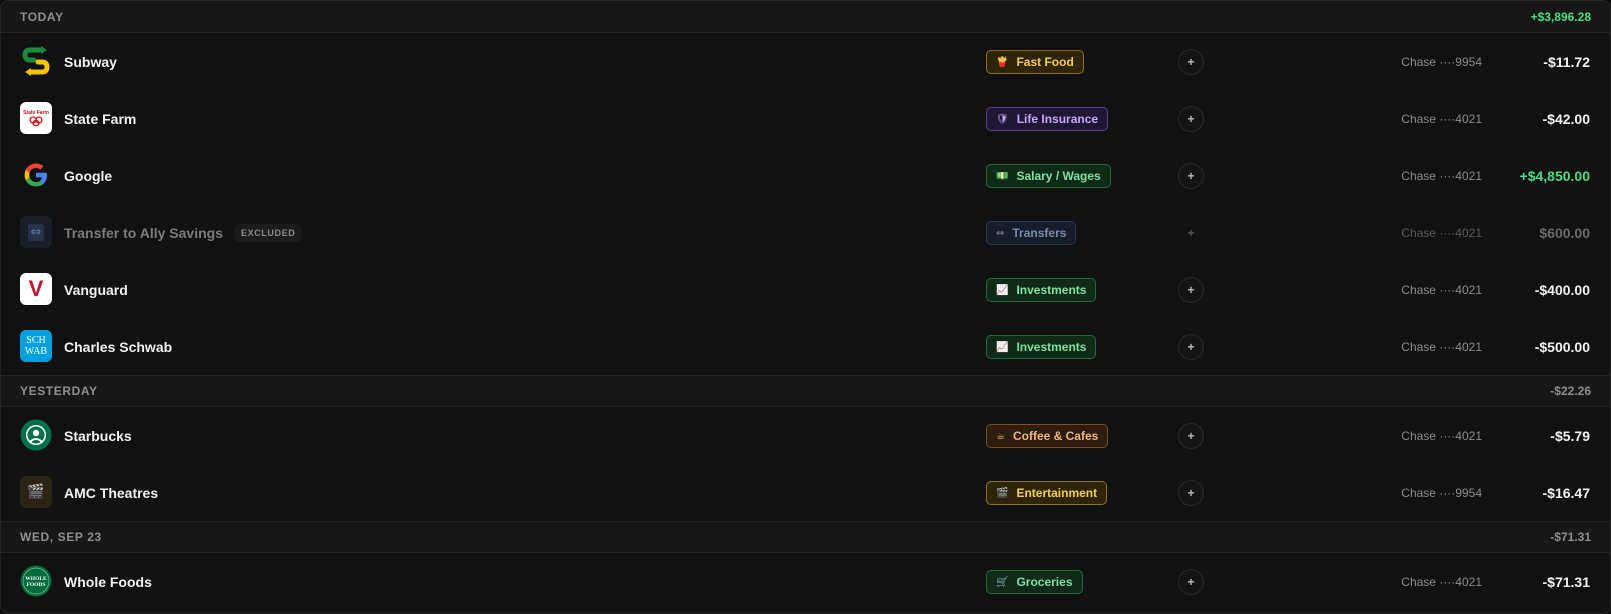 This screenshot has height=614, width=1611. Describe the element at coordinates (1002, 119) in the screenshot. I see `shield-icon: 🛡` at that location.